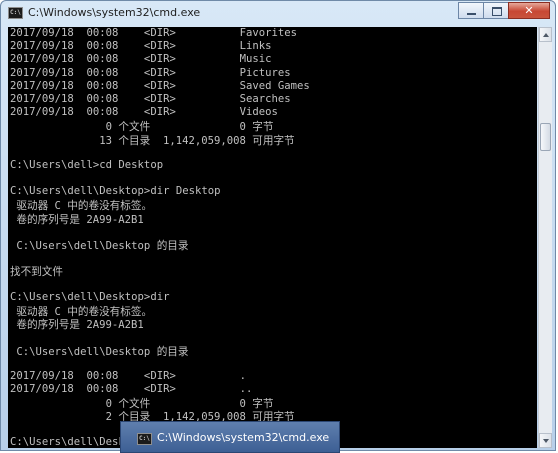 Image resolution: width=558 pixels, height=453 pixels. I want to click on minimize-button, so click(471, 10).